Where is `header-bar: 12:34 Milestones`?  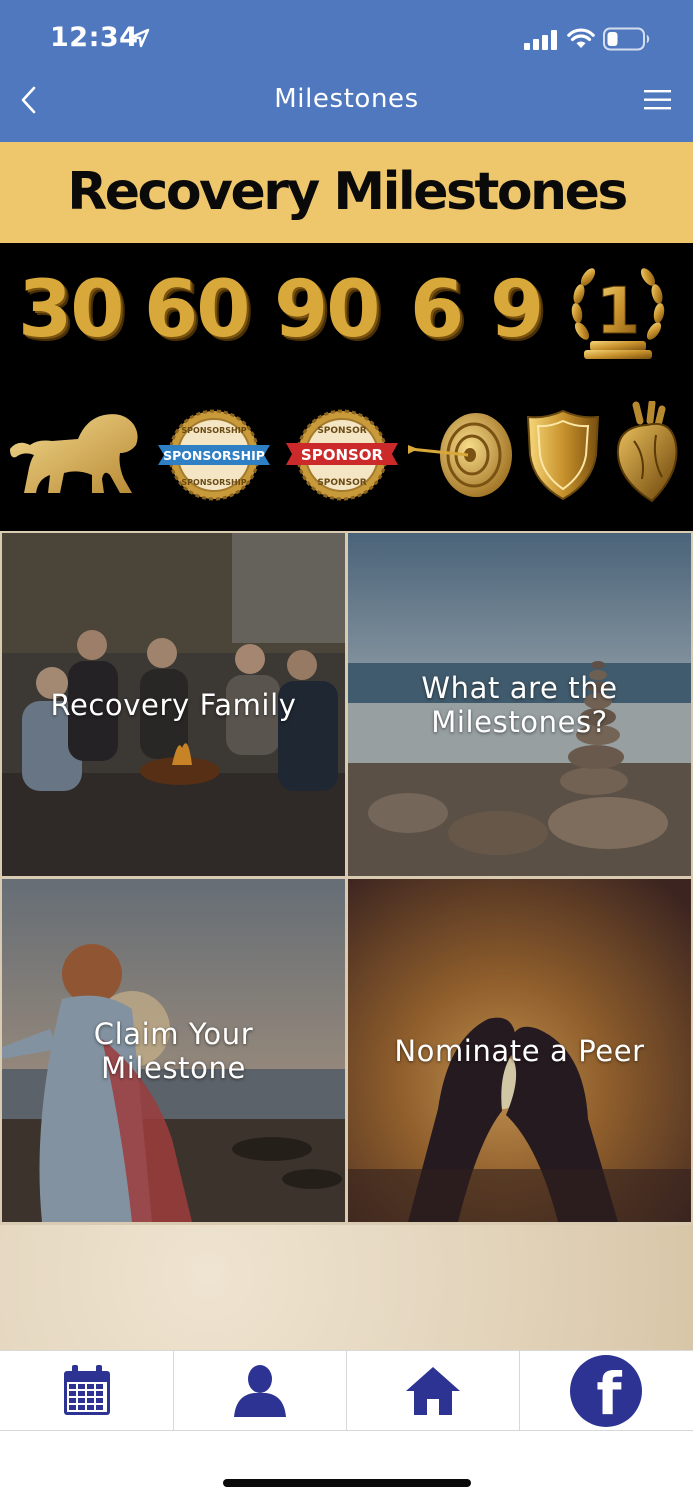
header-bar: 12:34 Milestones is located at coordinates (346, 71).